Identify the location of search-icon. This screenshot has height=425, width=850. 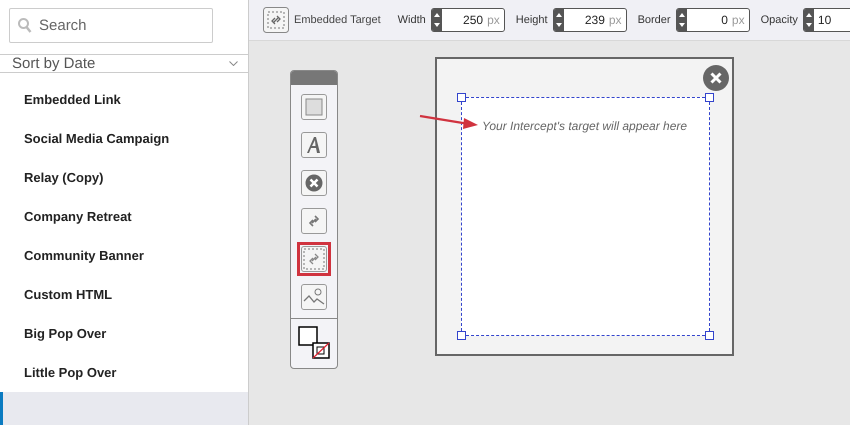
(25, 25).